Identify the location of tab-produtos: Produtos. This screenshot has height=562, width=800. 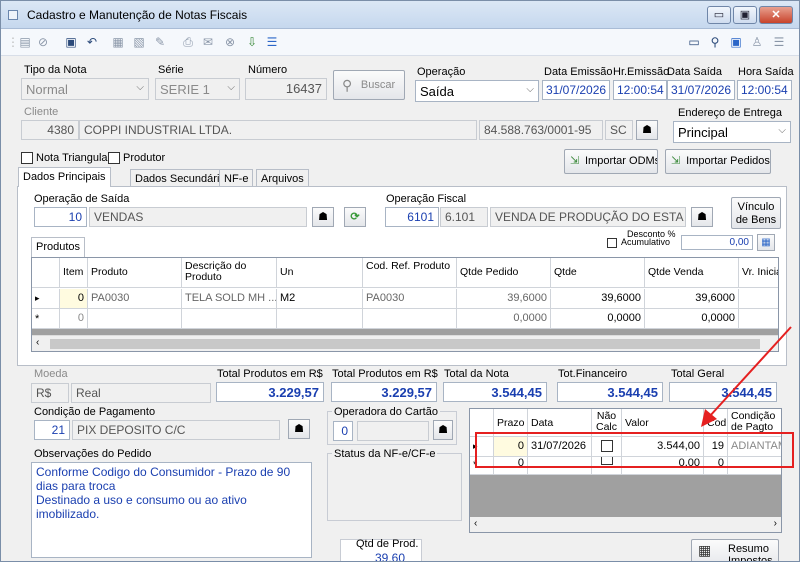
(58, 247).